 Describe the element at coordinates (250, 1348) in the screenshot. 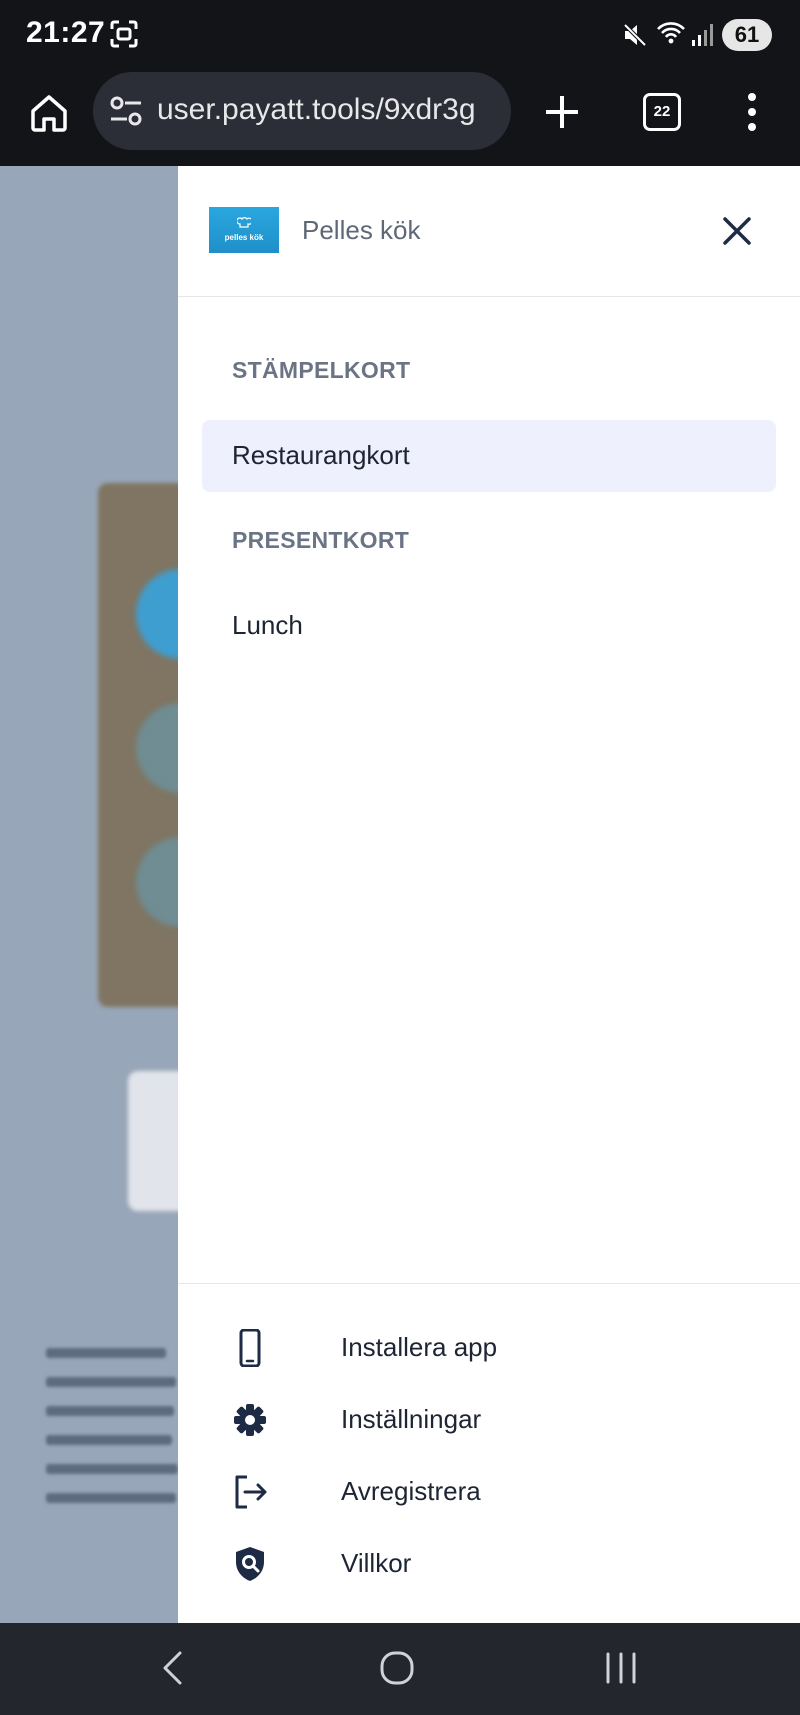

I see `phone-icon` at that location.